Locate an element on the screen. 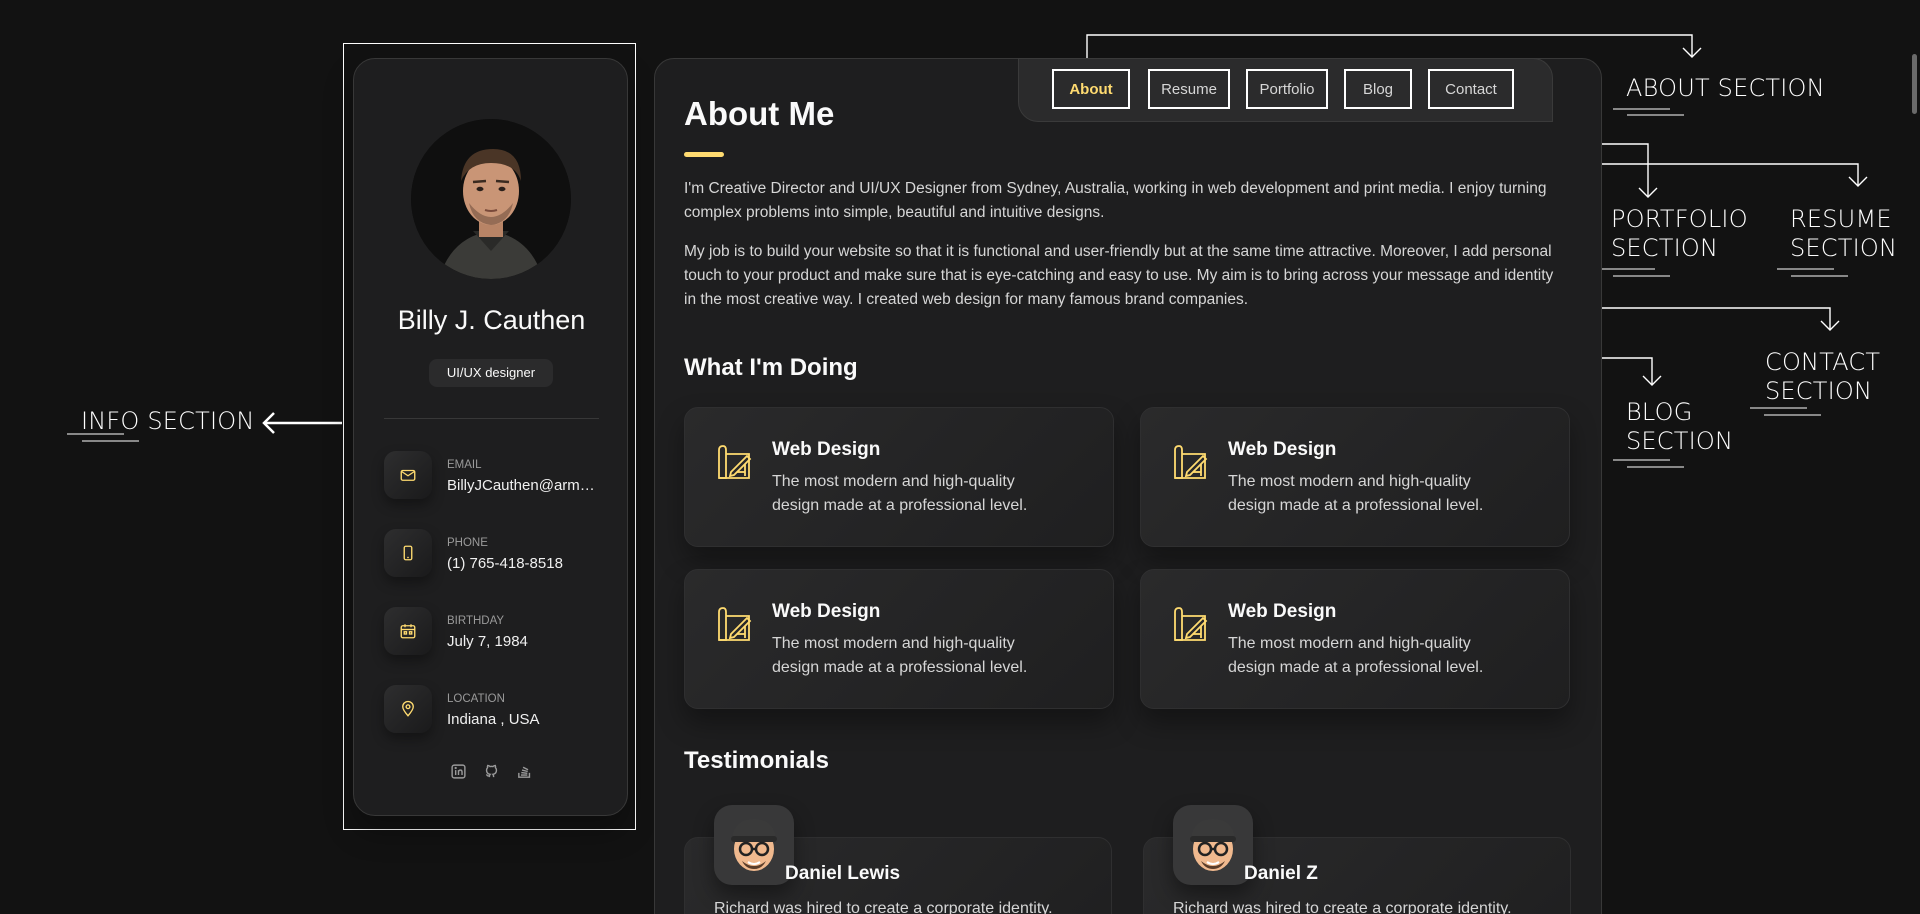 This screenshot has height=914, width=1920. annotation-resume-section: RESUME SECTION is located at coordinates (1844, 233).